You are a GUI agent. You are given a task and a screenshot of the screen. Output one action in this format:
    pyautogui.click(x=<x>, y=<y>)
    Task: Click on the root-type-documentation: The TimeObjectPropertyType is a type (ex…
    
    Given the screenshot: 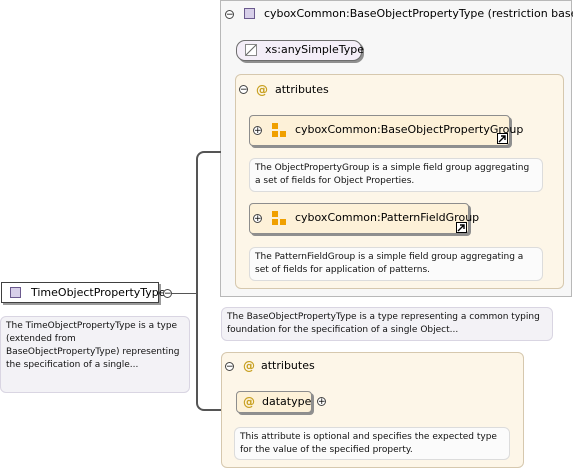 What is the action you would take?
    pyautogui.click(x=95, y=354)
    